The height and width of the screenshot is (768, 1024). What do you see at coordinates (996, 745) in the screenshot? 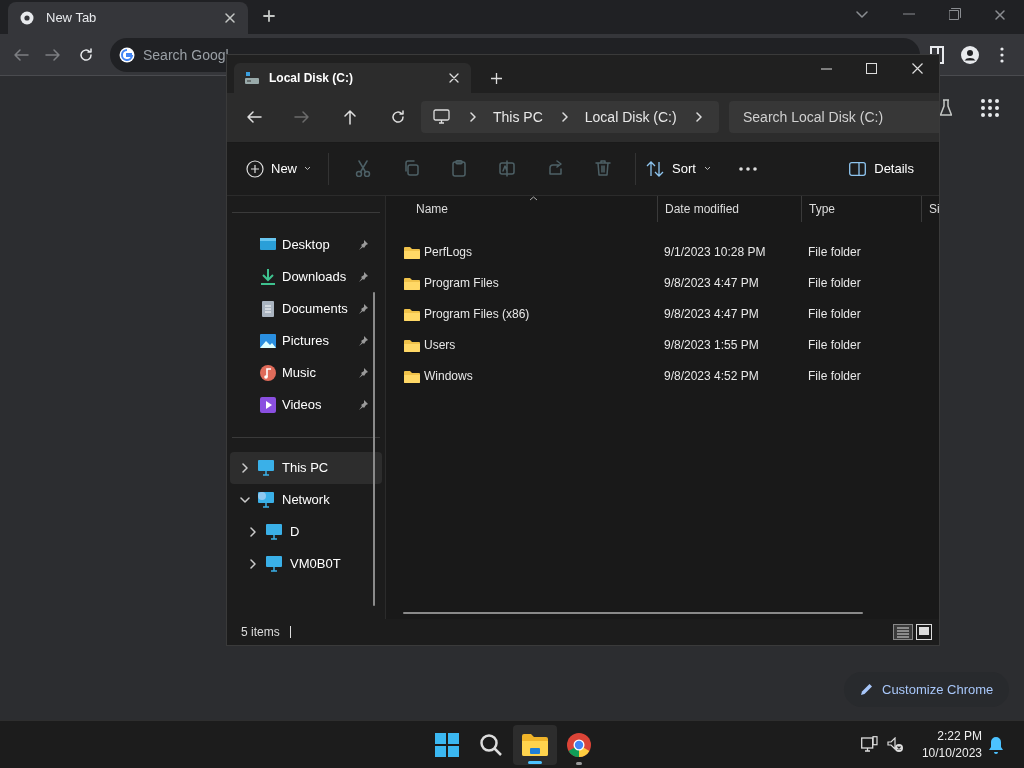
I see `notification-bell-icon` at bounding box center [996, 745].